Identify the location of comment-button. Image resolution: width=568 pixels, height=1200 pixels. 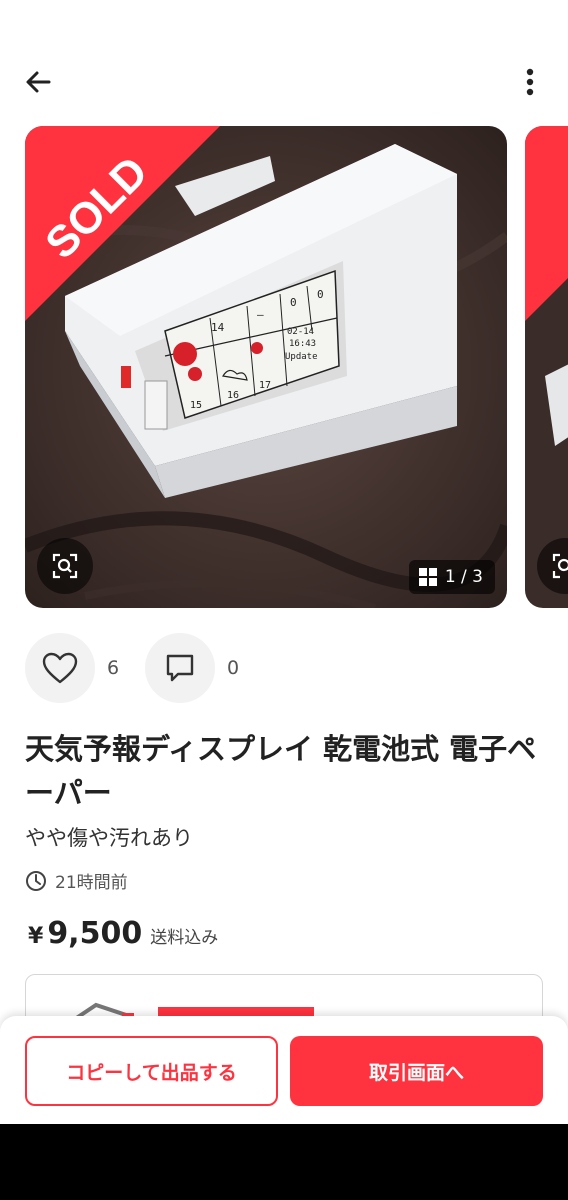
(180, 668).